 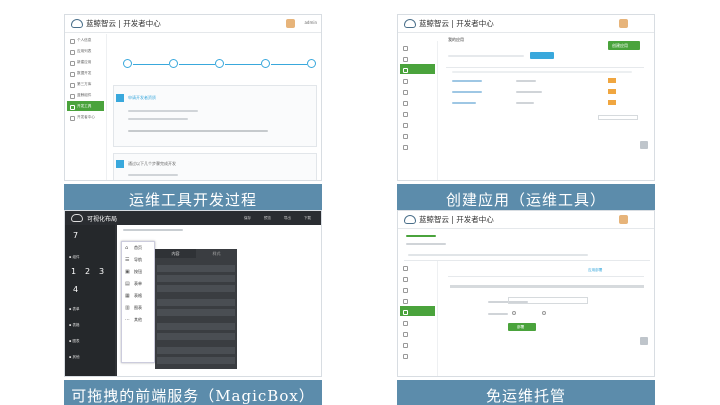 I want to click on grid-cell: 1, so click(x=73, y=271).